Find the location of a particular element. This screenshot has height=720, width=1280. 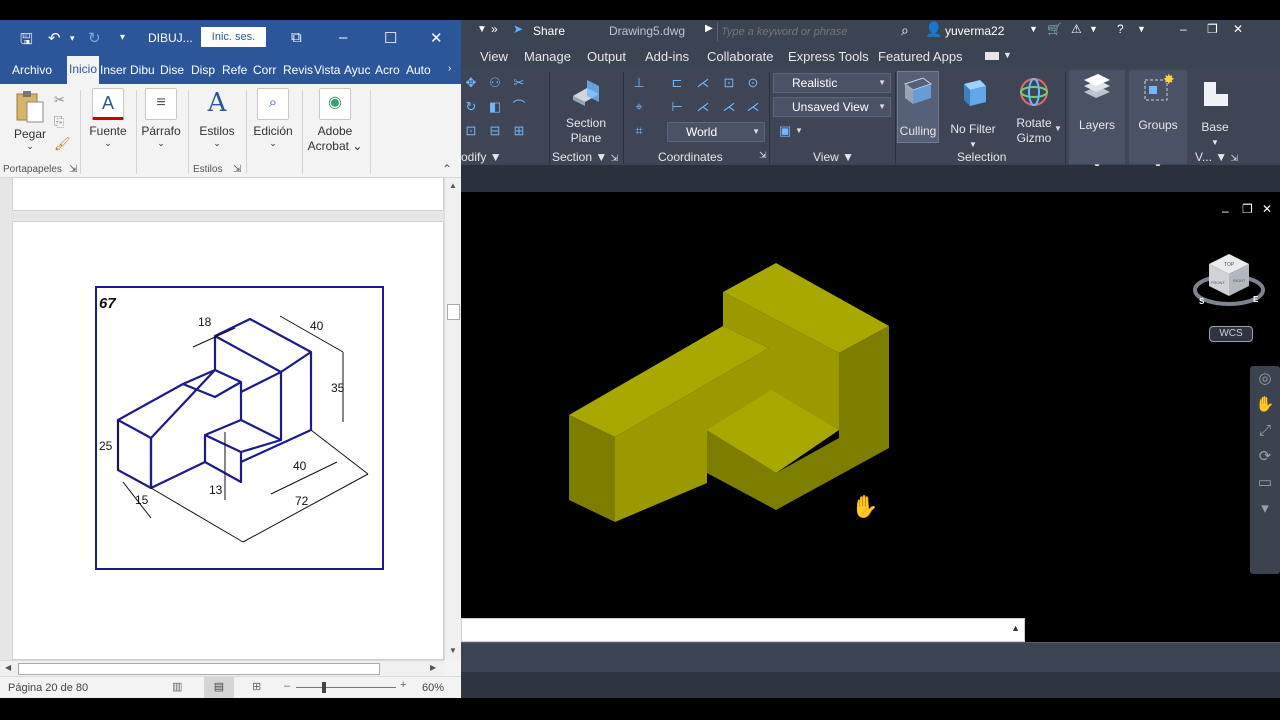

tab-archivo: Archivo is located at coordinates (32, 70).